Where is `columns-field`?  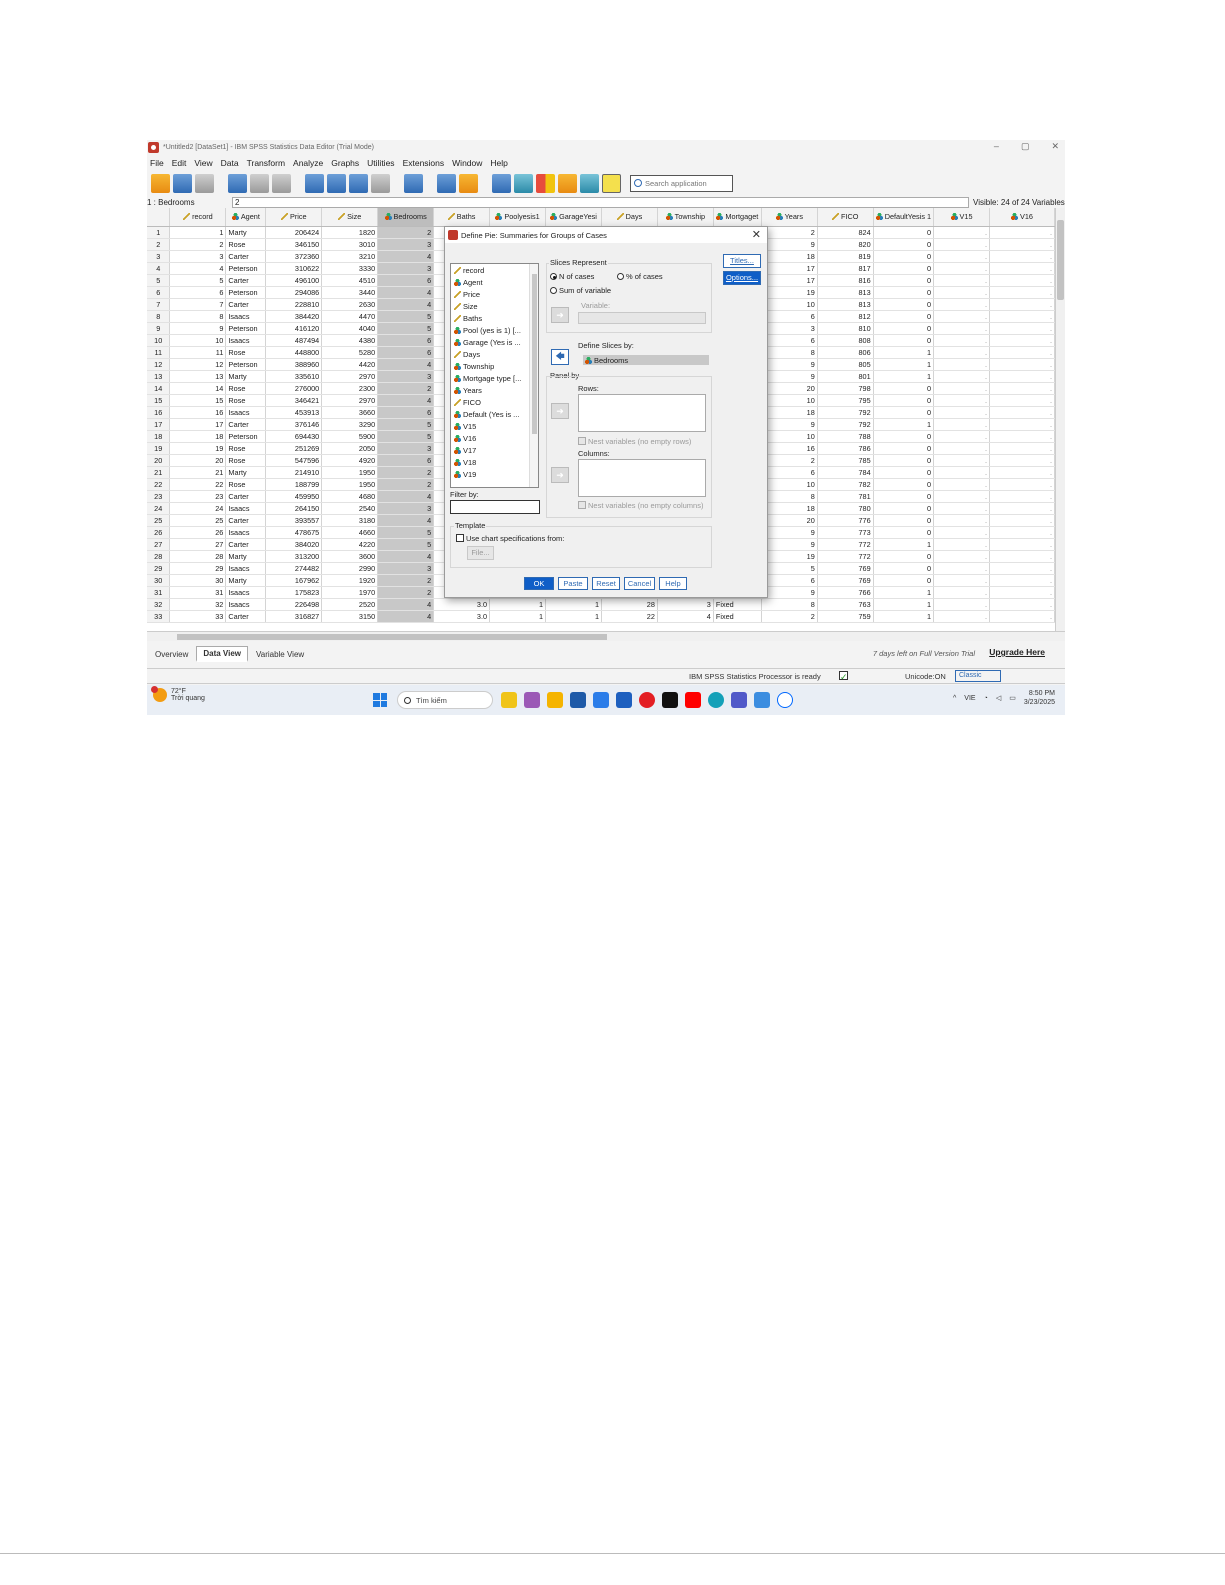
columns-field is located at coordinates (642, 478).